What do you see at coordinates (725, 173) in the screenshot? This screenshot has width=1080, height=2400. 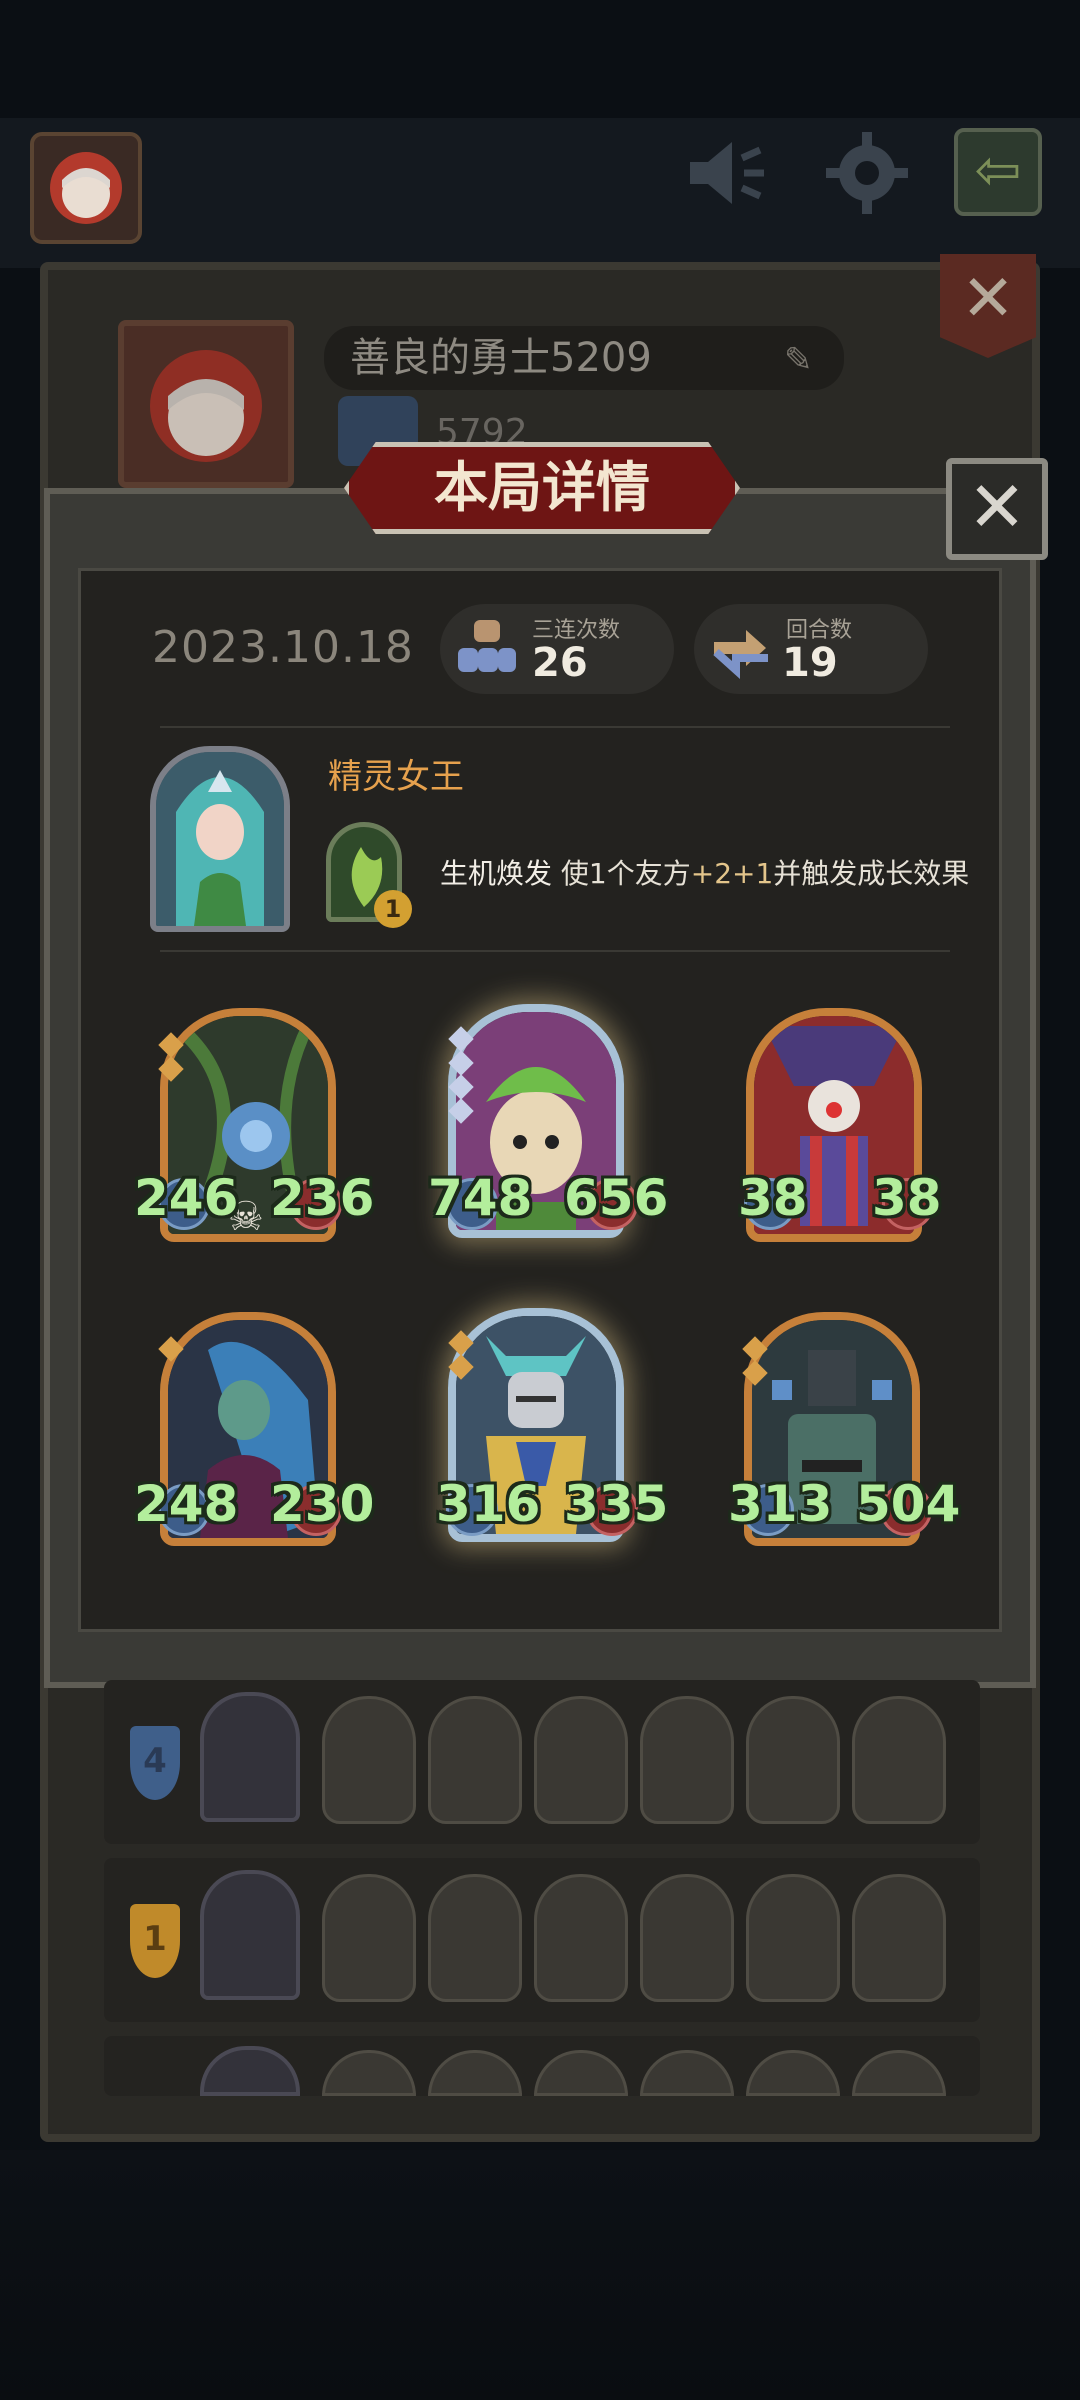 I see `speaker-icon` at bounding box center [725, 173].